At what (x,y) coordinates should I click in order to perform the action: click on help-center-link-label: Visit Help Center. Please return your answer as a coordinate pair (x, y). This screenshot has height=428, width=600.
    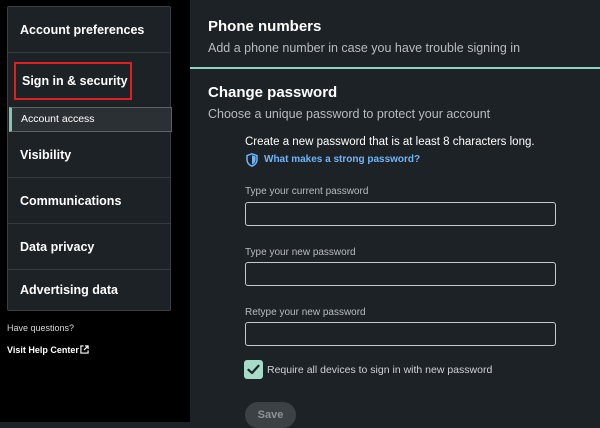
    Looking at the image, I should click on (43, 350).